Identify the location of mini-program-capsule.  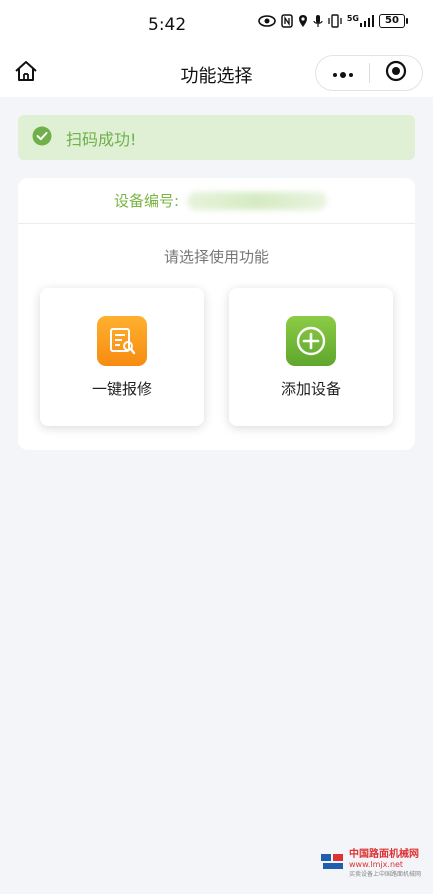
(369, 73).